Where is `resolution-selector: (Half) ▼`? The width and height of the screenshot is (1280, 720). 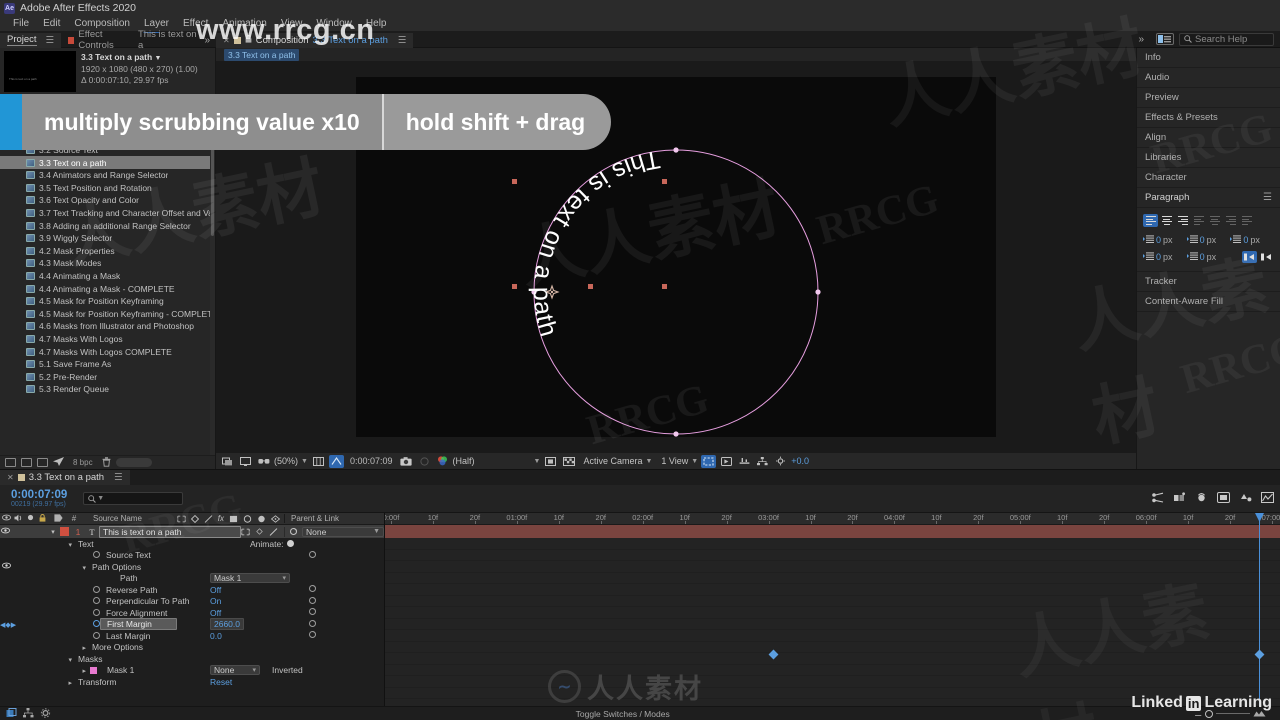
resolution-selector: (Half) ▼ is located at coordinates (497, 461).